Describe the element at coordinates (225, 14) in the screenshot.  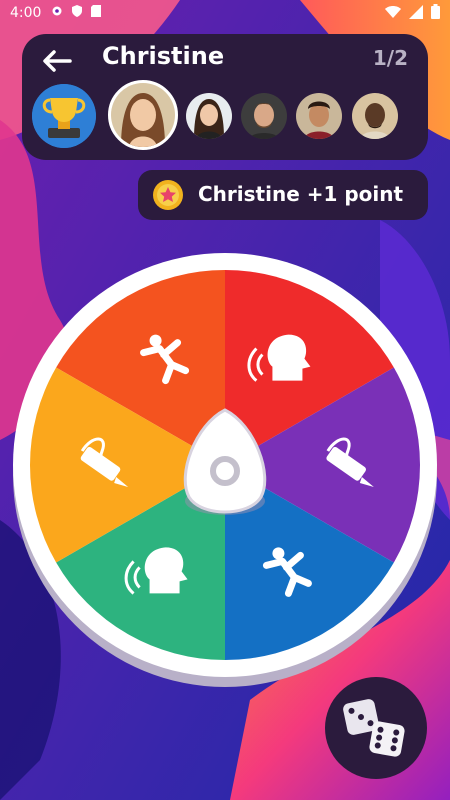
I see `status-bar: 4:00` at that location.